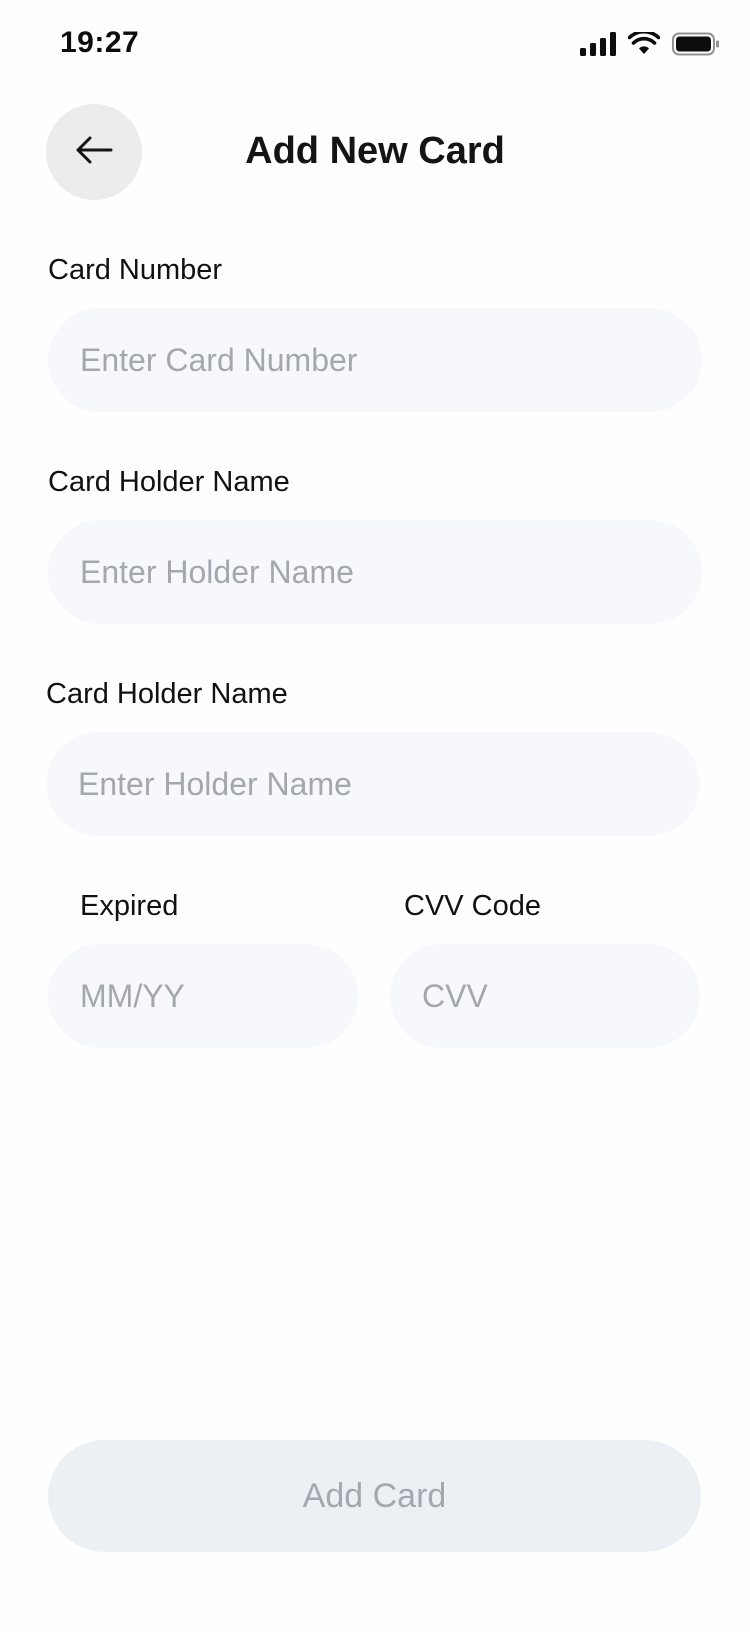 The width and height of the screenshot is (750, 1632). Describe the element at coordinates (391, 572) in the screenshot. I see `holder-name-input` at that location.